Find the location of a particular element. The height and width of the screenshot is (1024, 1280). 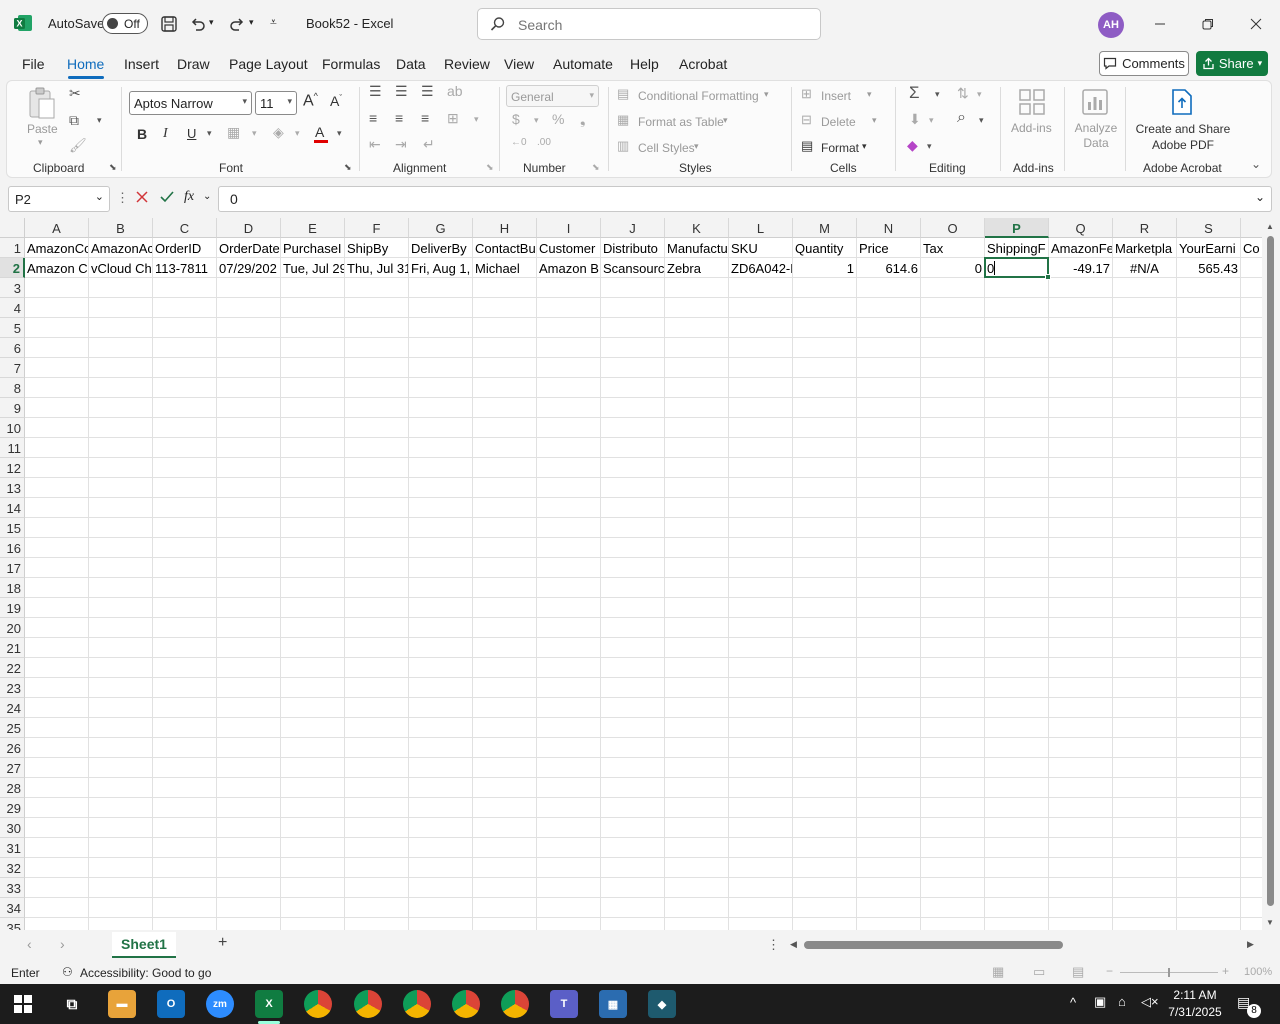

cell-i16 is located at coordinates (569, 548).